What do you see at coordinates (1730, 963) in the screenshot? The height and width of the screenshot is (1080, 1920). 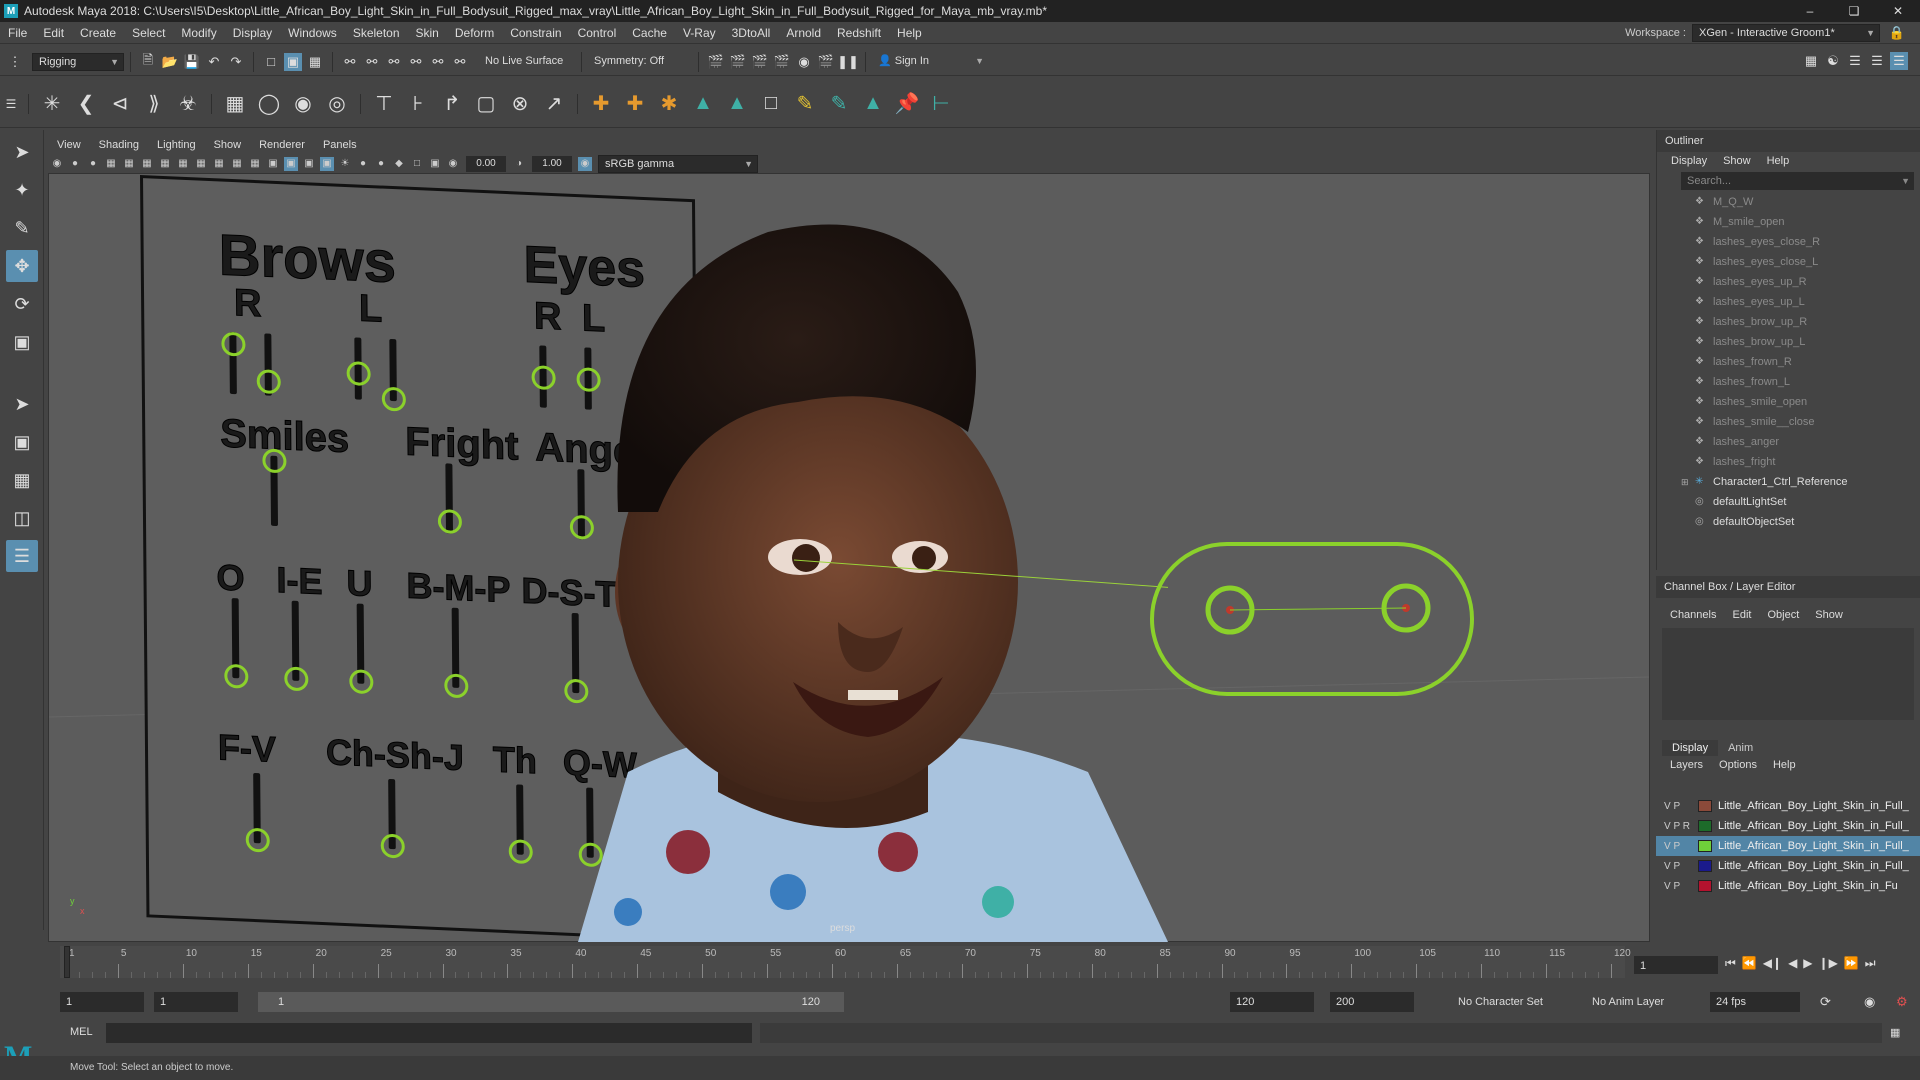 I see `go-to-start-icon: ⏮` at bounding box center [1730, 963].